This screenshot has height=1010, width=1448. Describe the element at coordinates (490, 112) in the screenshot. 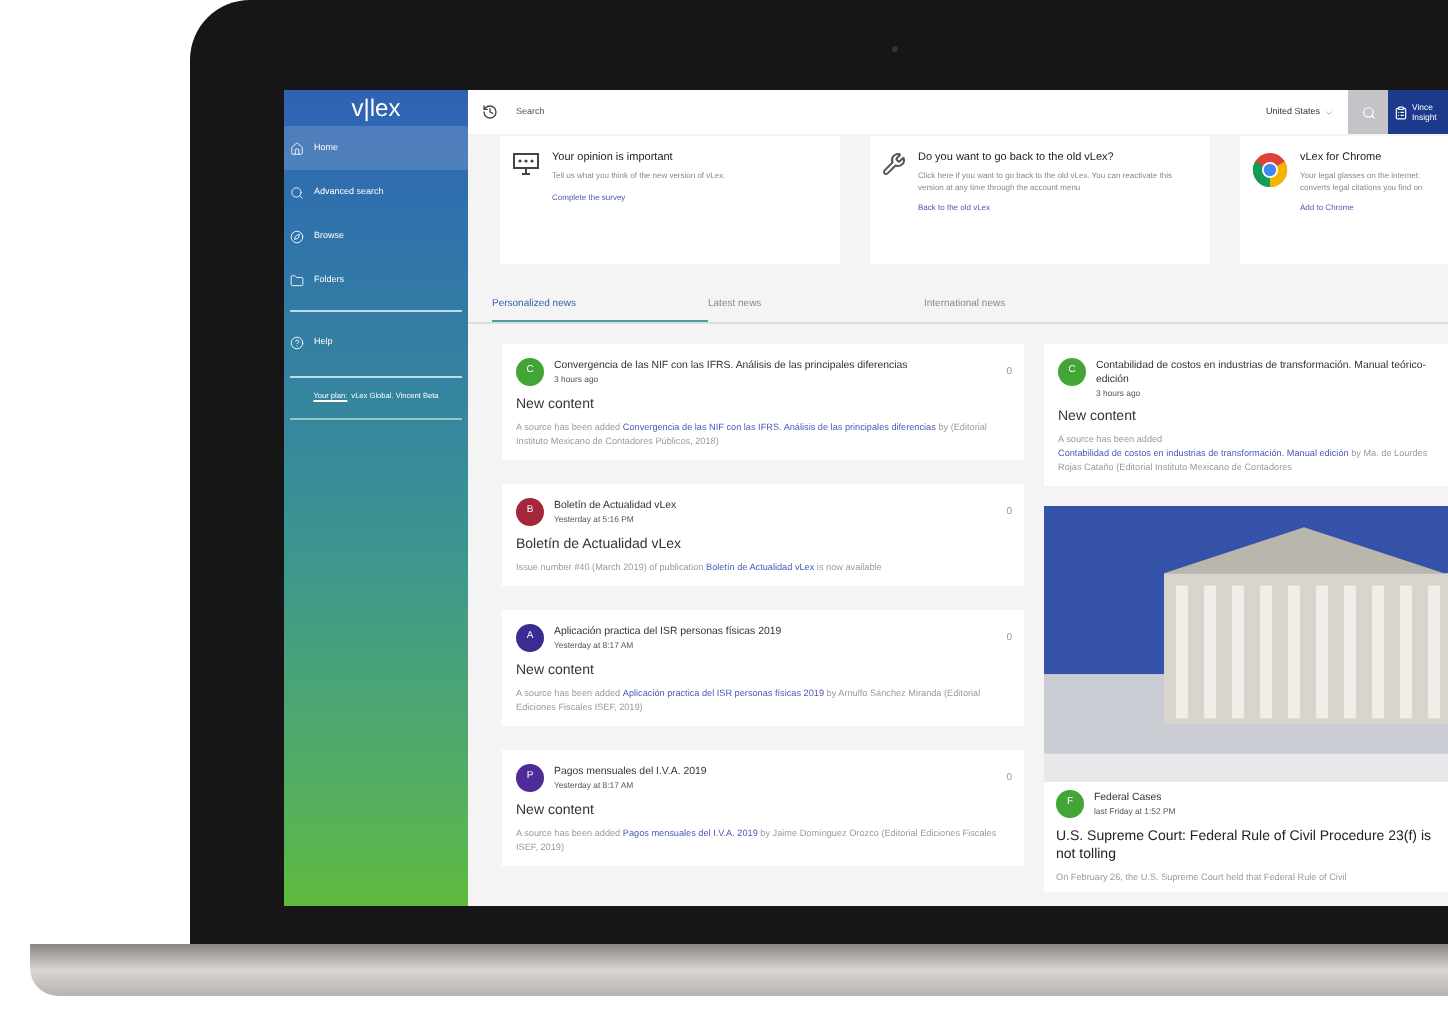

I see `history-icon` at that location.